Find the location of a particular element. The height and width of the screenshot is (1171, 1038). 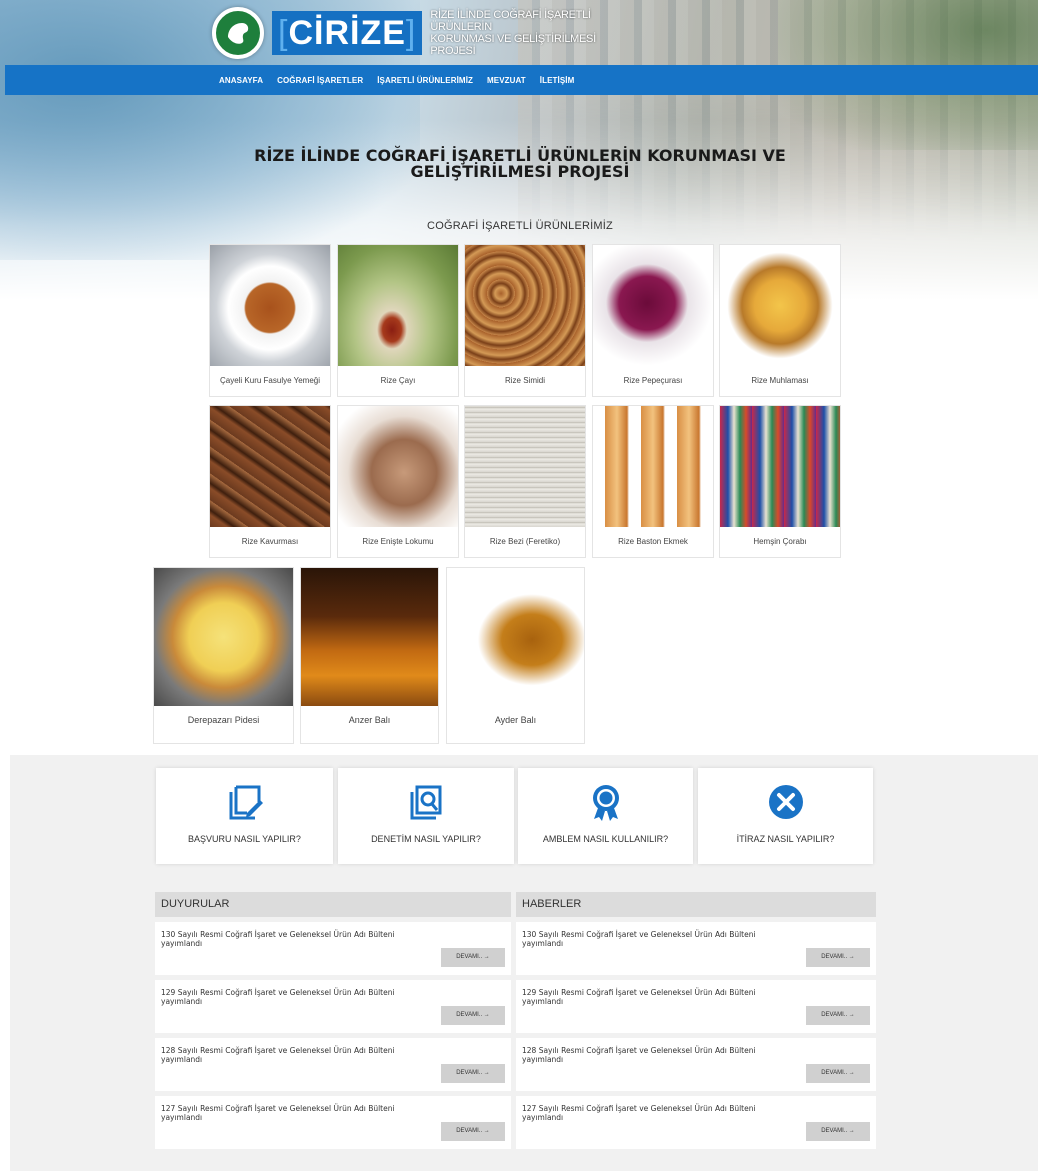

info-box-label: DENETİM NASIL YAPILIR? is located at coordinates (426, 839).